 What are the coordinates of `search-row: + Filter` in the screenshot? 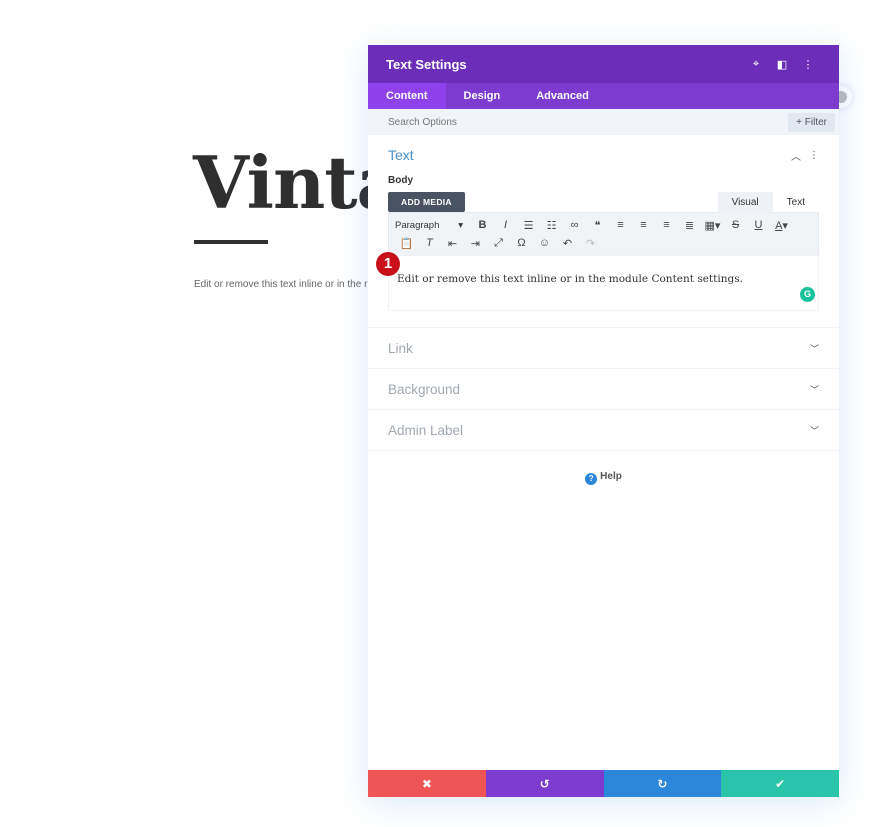 It's located at (603, 122).